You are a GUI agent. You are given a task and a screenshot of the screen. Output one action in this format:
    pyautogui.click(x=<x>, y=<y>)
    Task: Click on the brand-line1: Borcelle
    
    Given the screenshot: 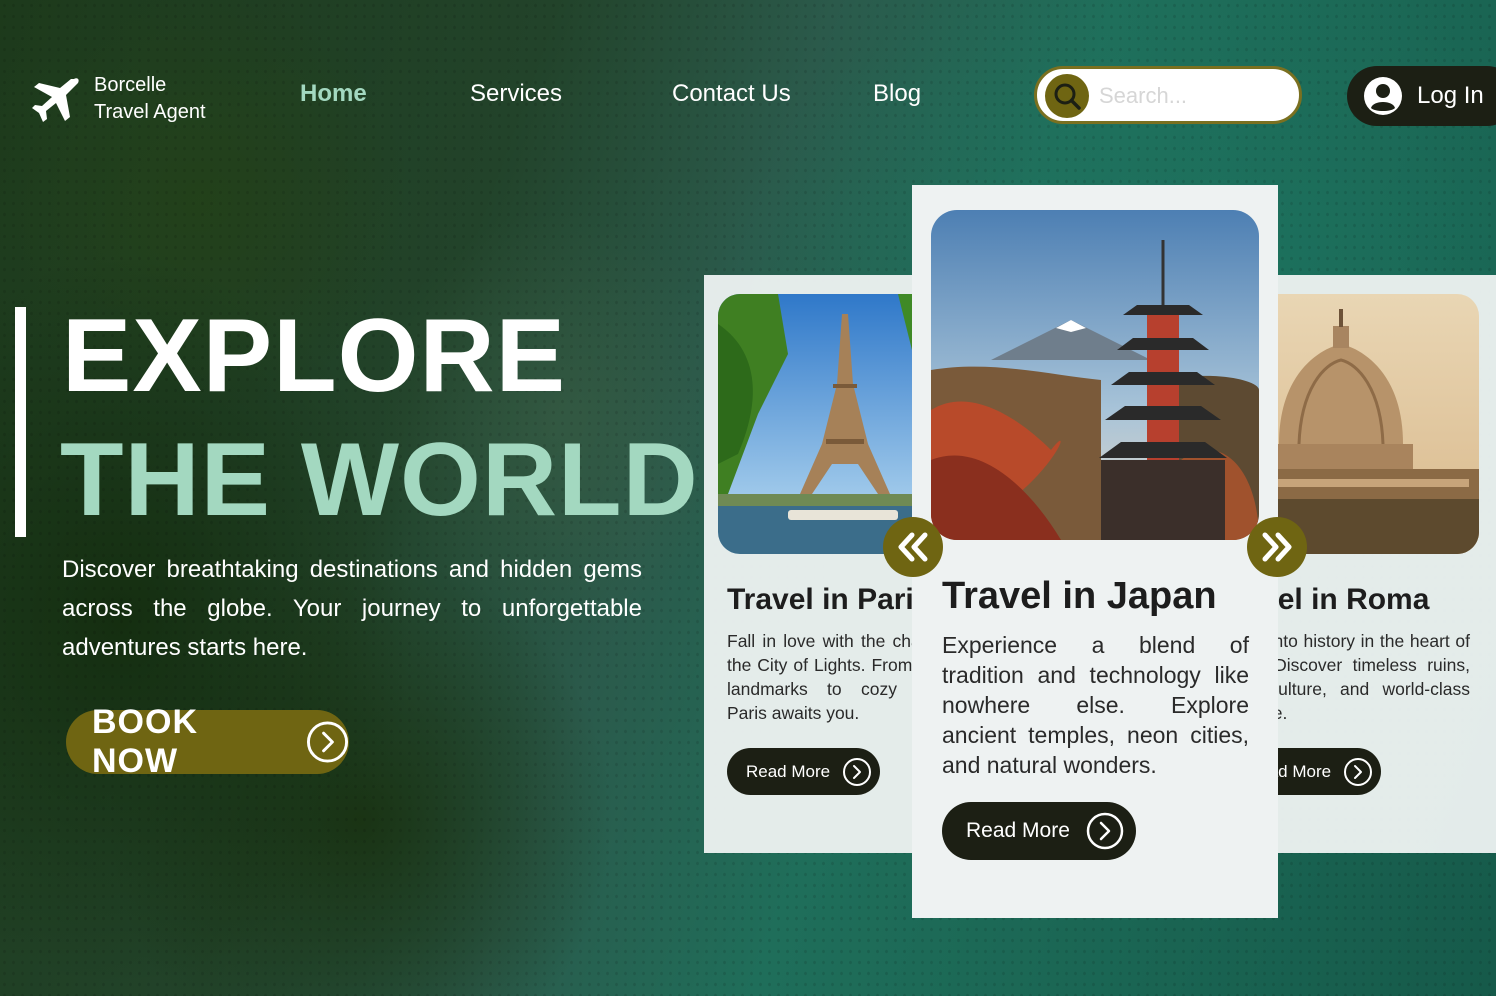 What is the action you would take?
    pyautogui.click(x=130, y=85)
    